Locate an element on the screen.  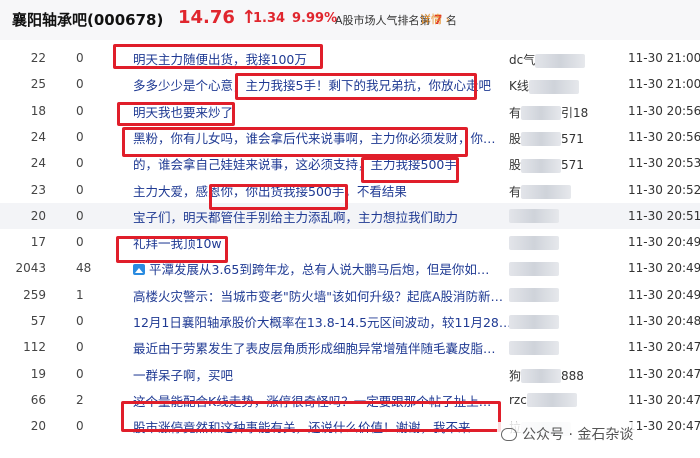
read-count: 24 is located at coordinates (38, 163).